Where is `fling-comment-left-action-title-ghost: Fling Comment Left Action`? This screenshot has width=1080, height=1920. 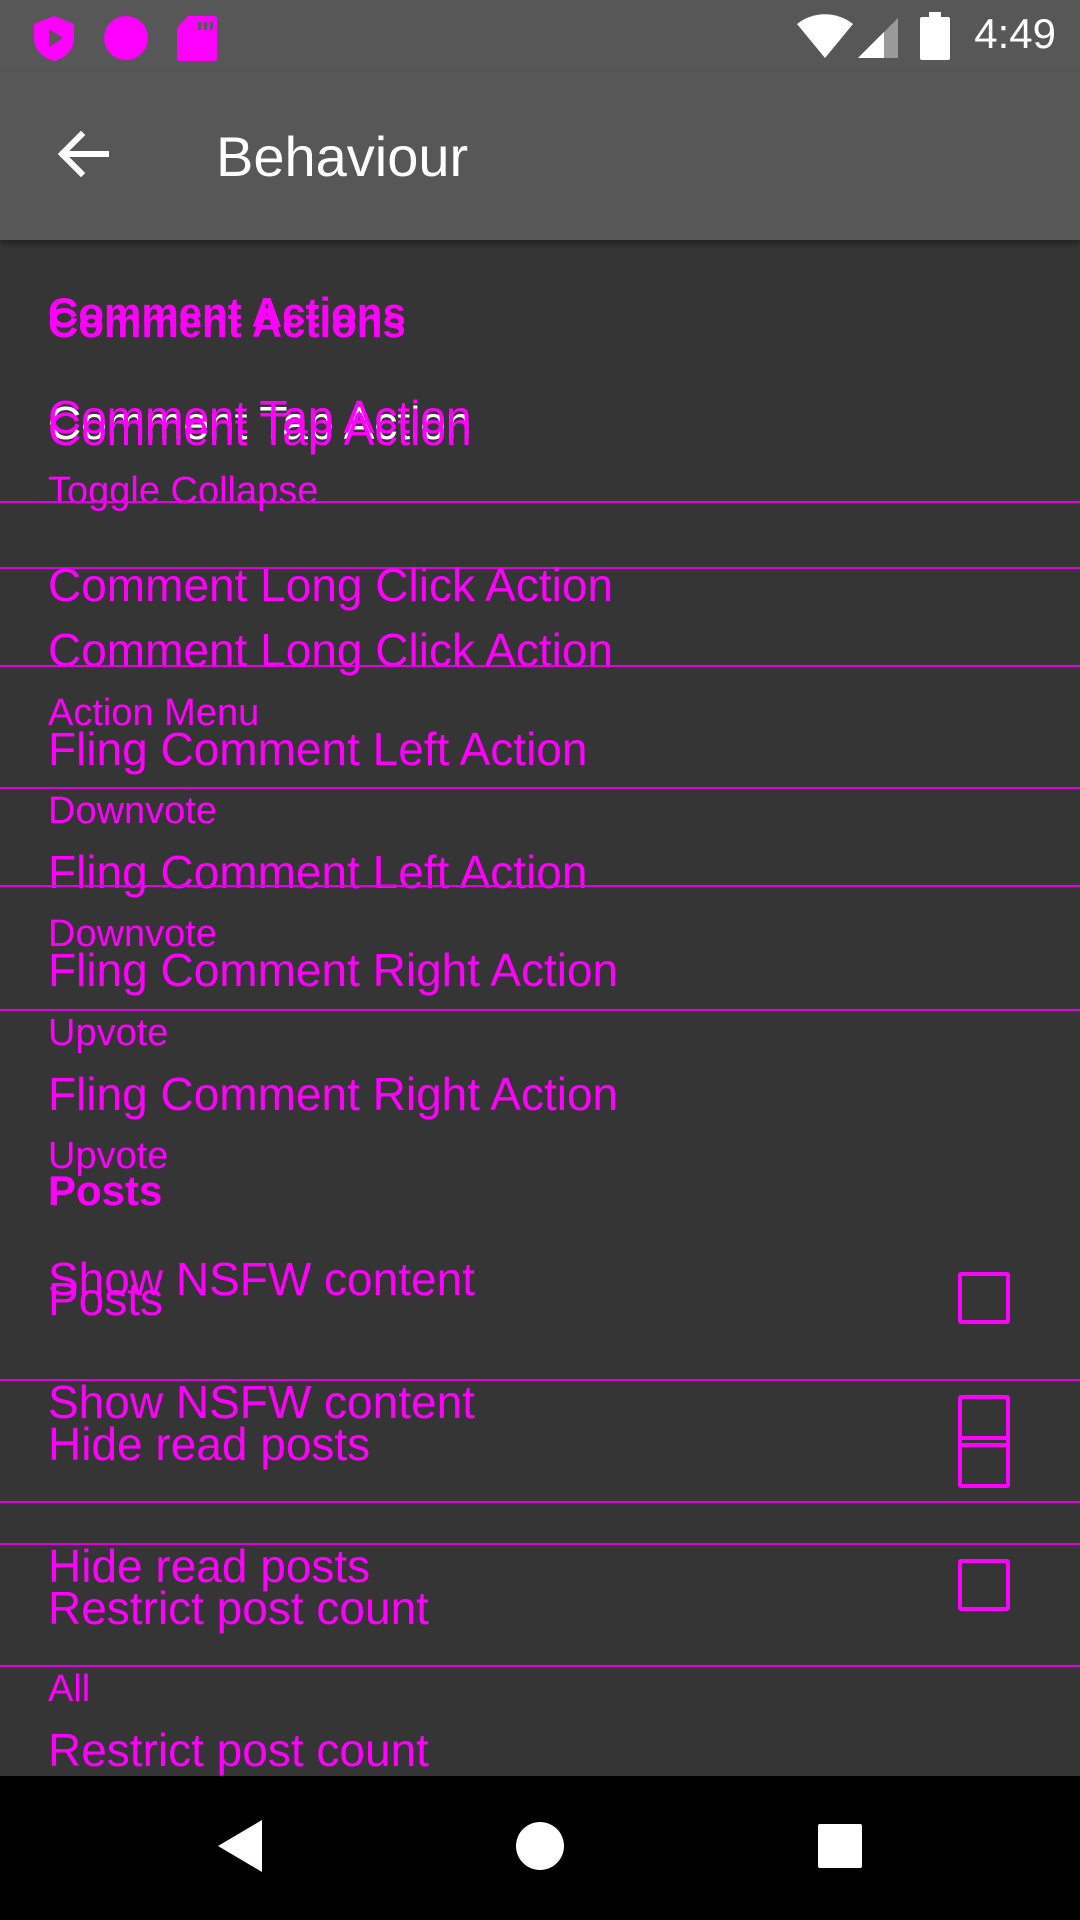 fling-comment-left-action-title-ghost: Fling Comment Left Action is located at coordinates (318, 872).